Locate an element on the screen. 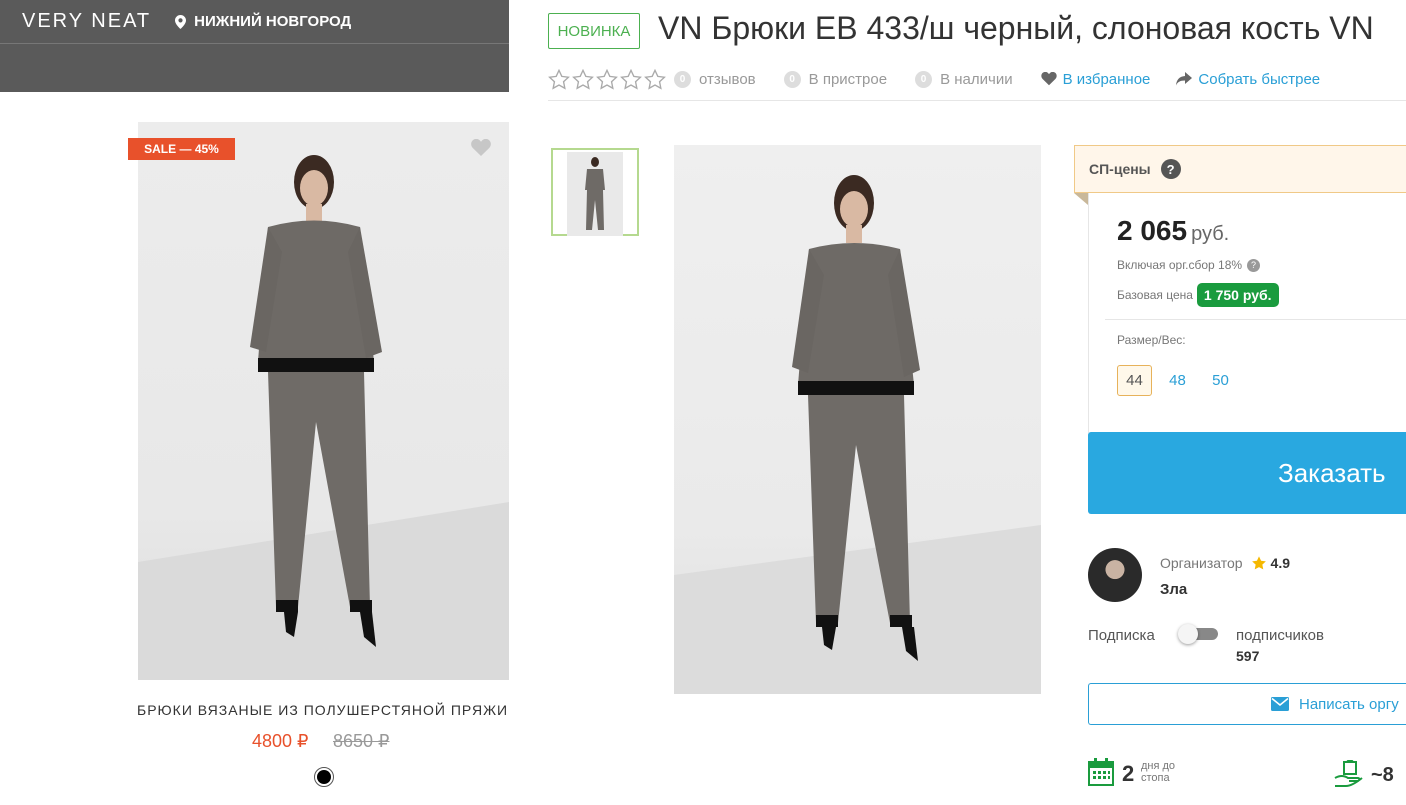 The image size is (1406, 805). fee-help-icon: ? is located at coordinates (1254, 265).